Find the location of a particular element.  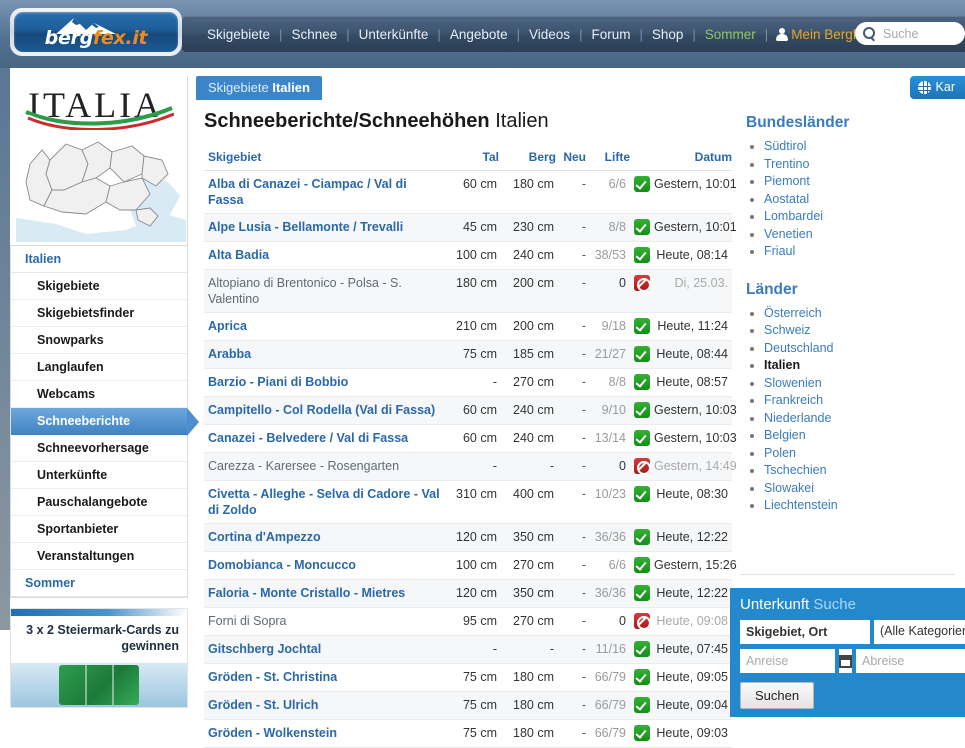

sidebar-item-pauschalangebote: Pauschalangebote is located at coordinates (99, 502).